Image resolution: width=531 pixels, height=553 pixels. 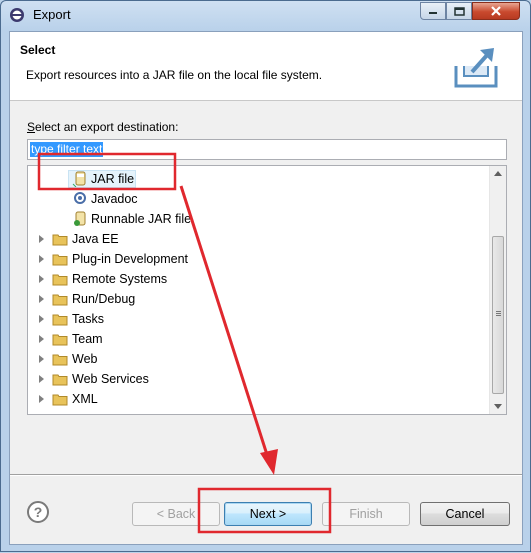 What do you see at coordinates (258, 199) in the screenshot?
I see `tree-item-javadoc: Javadoc` at bounding box center [258, 199].